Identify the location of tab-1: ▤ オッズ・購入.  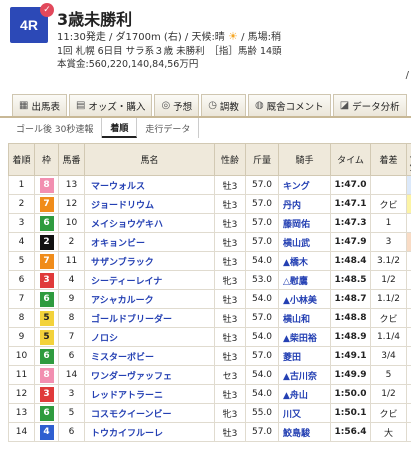
(110, 105).